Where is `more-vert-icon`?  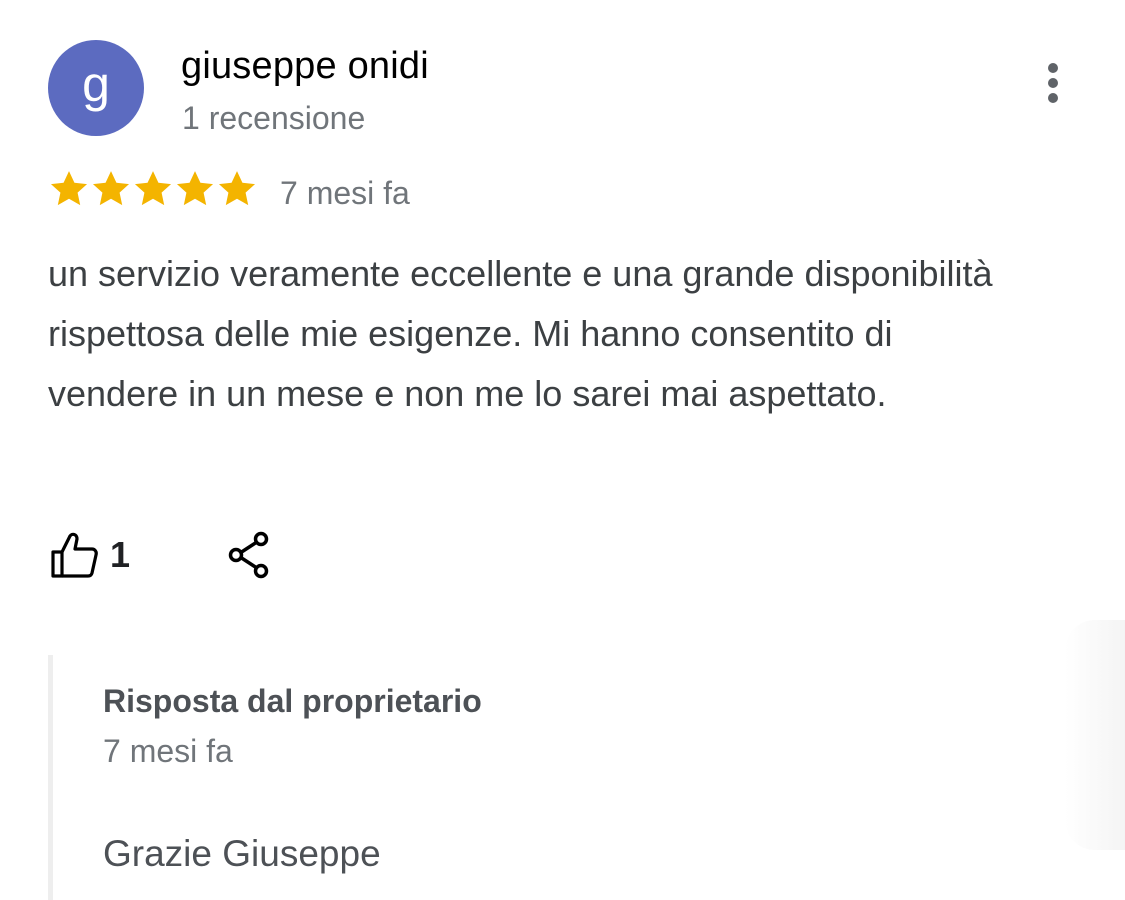 more-vert-icon is located at coordinates (1053, 83).